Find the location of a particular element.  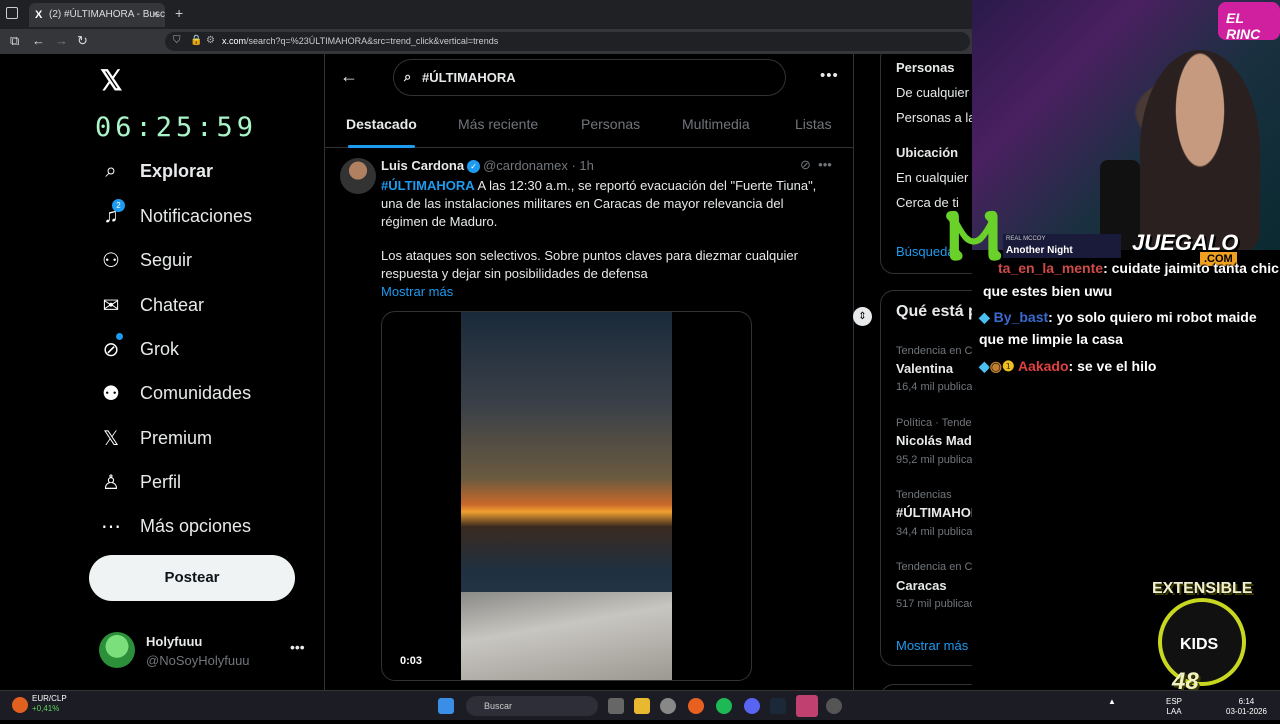

person-add-icon: ⚇ is located at coordinates (111, 260).